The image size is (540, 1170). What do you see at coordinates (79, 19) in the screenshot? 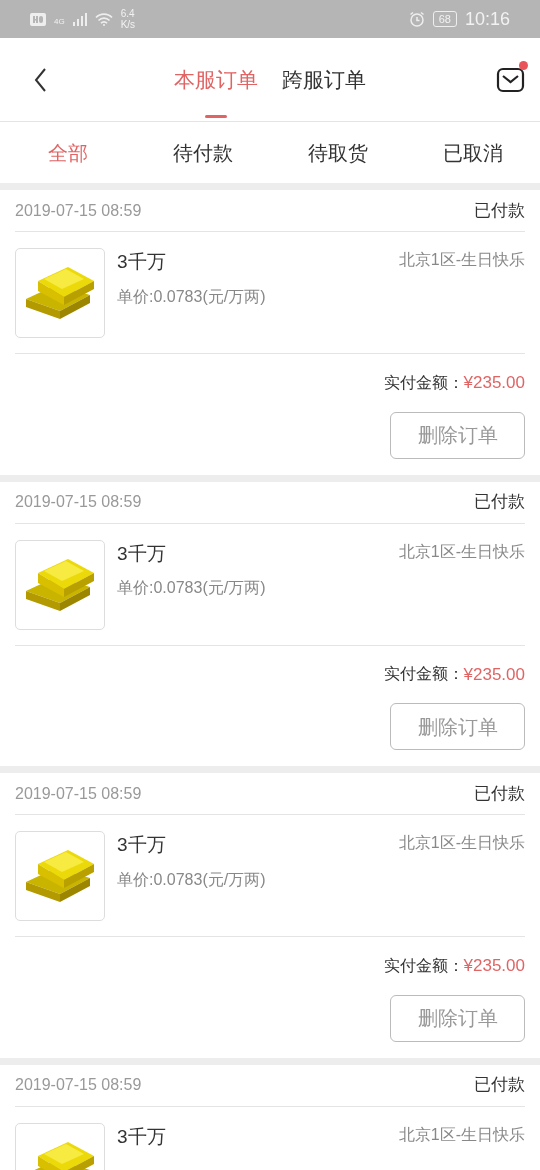
I see `signal-icon` at bounding box center [79, 19].